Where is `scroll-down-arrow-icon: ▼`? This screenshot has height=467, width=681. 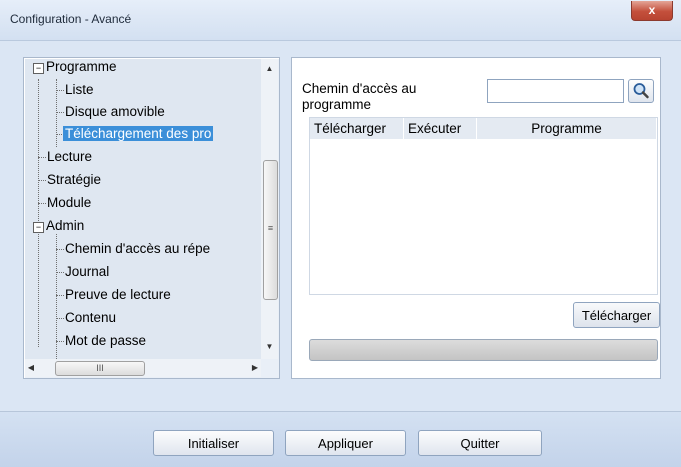
scroll-down-arrow-icon: ▼ is located at coordinates (269, 346).